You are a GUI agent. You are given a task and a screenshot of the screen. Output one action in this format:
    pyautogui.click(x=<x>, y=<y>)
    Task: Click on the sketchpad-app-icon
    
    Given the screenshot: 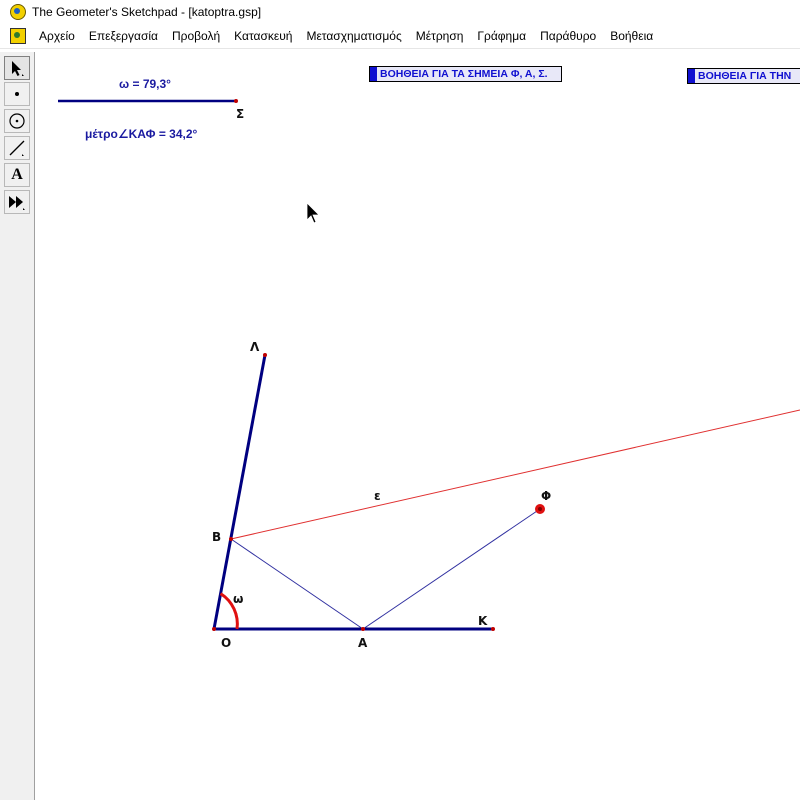 What is the action you would take?
    pyautogui.click(x=18, y=12)
    